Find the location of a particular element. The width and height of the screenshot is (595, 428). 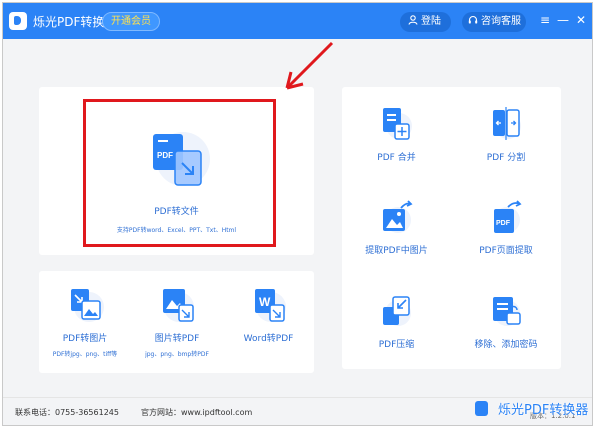

pdf-compress-label: PDF压缩 is located at coordinates (396, 345).